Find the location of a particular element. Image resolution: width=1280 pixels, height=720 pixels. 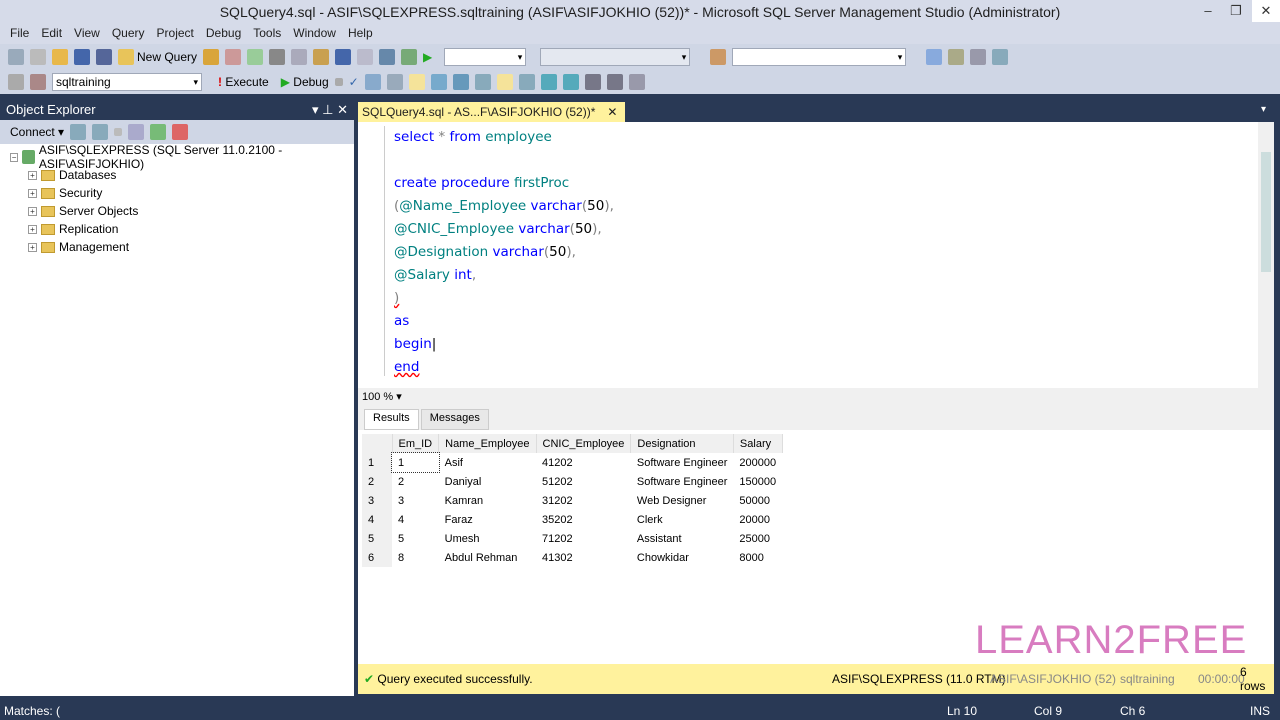

analysis-query-icon is located at coordinates (233, 57).